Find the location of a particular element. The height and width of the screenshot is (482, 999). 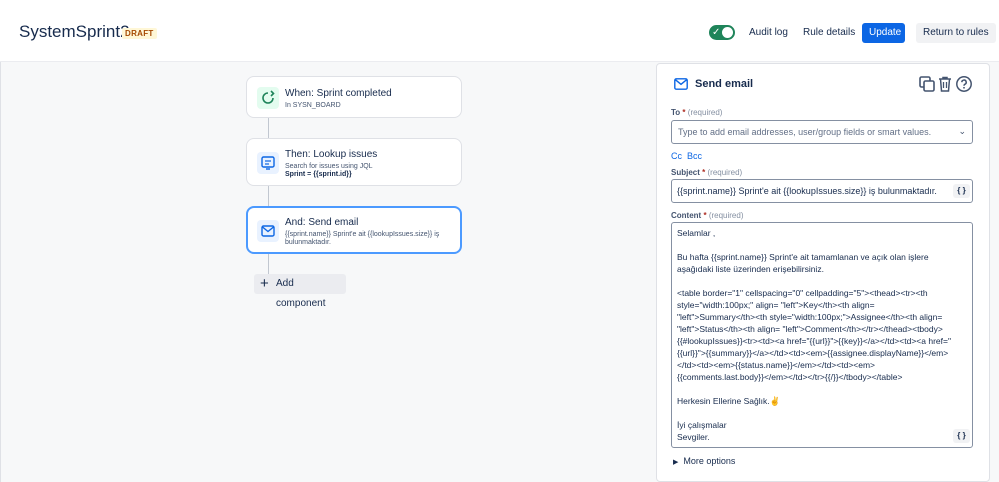

more-options-toggle: ▶ More options is located at coordinates (704, 461).